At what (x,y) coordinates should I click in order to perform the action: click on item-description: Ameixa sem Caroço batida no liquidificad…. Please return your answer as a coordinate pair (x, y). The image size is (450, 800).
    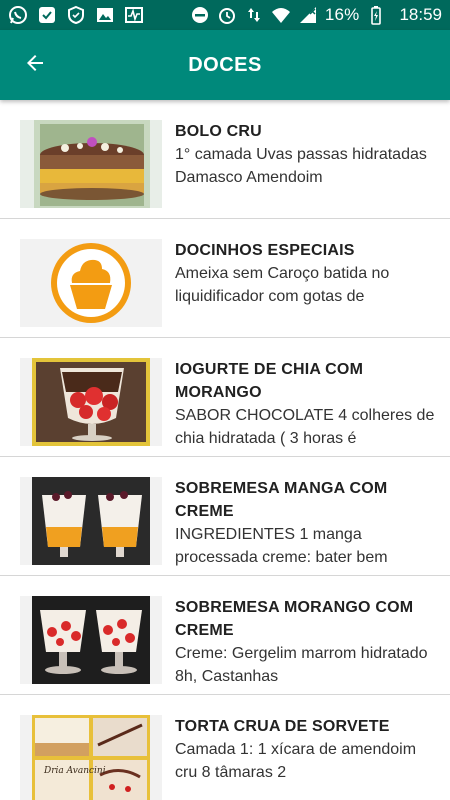
    Looking at the image, I should click on (282, 285).